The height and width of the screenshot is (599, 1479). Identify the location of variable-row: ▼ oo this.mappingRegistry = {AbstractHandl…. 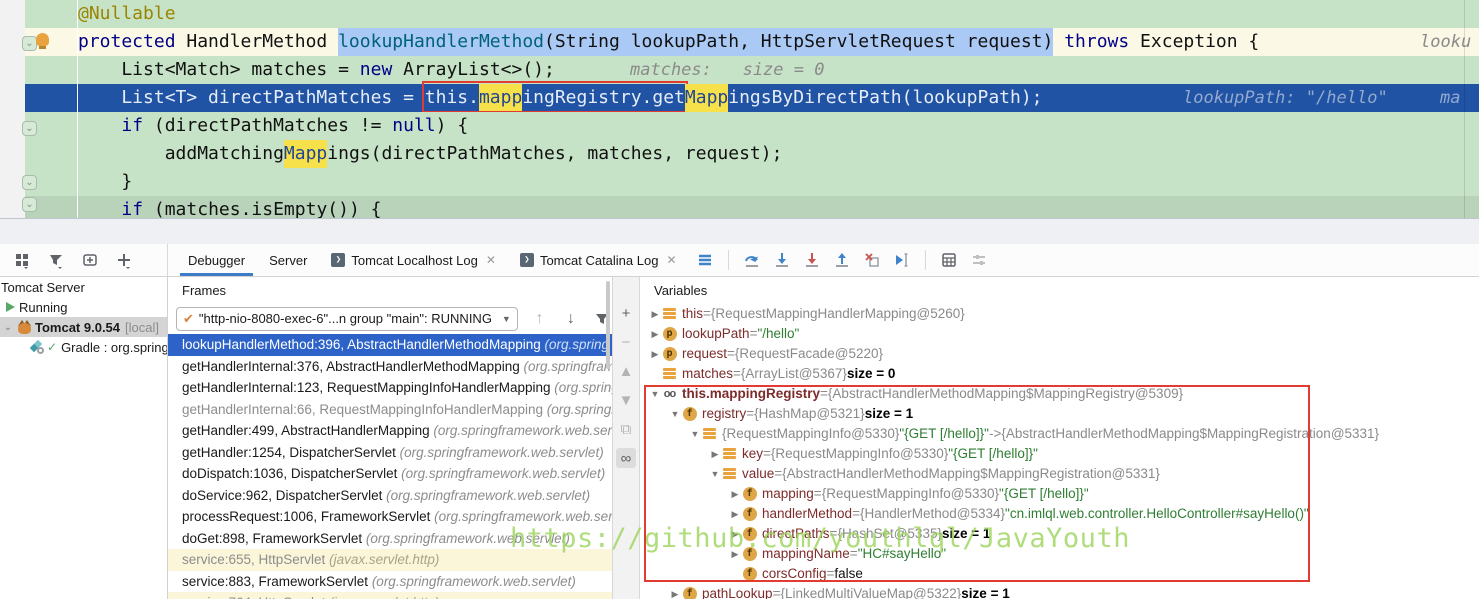
(1059, 394).